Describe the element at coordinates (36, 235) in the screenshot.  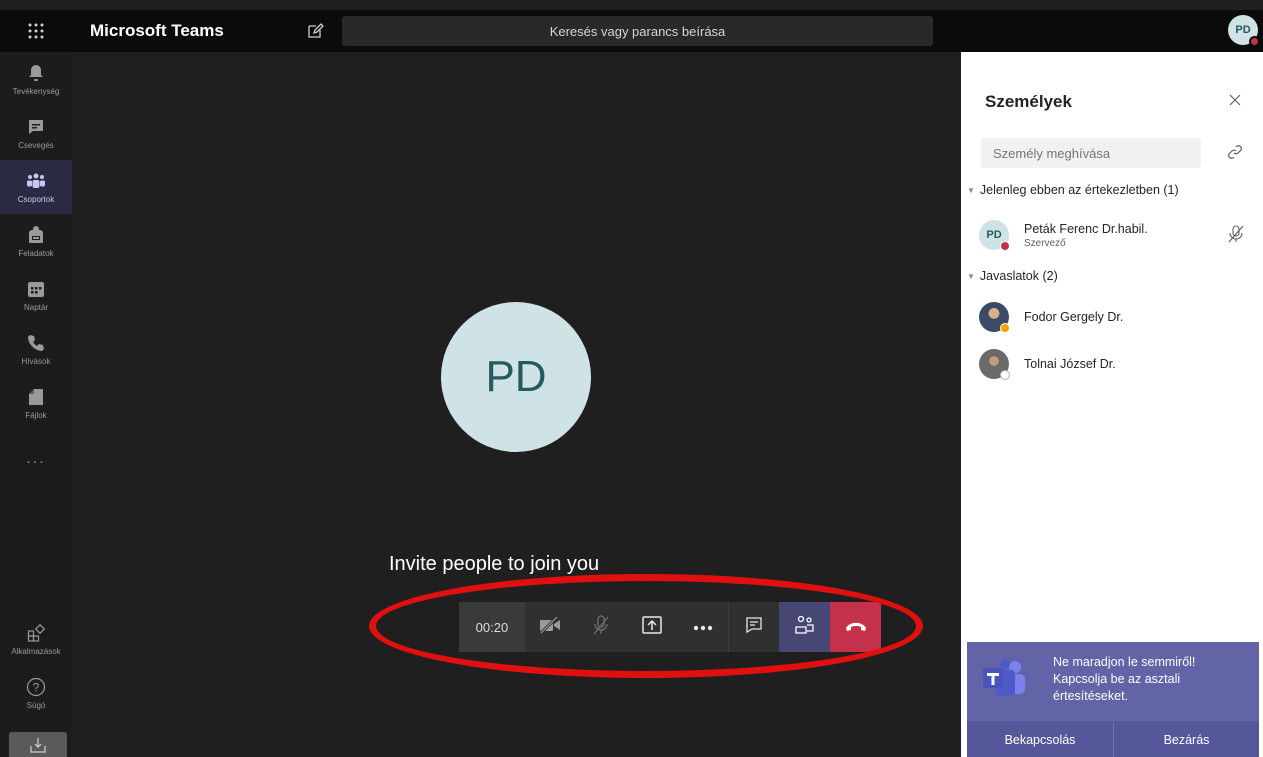
I see `backpack-icon` at that location.